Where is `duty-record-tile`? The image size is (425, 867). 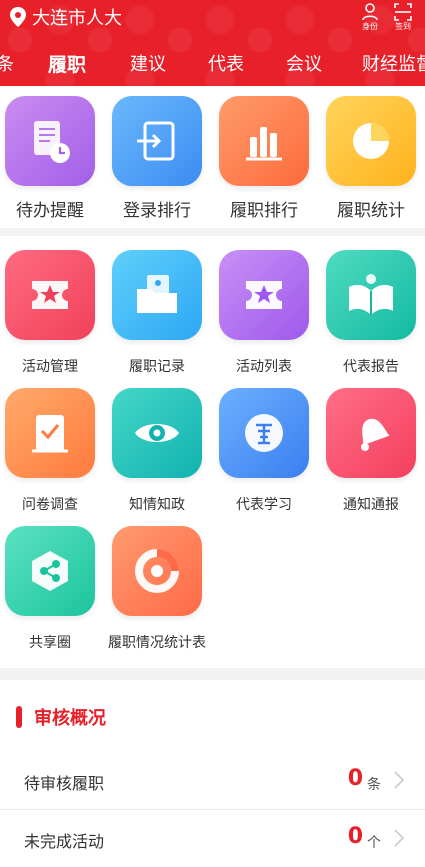 duty-record-tile is located at coordinates (157, 295).